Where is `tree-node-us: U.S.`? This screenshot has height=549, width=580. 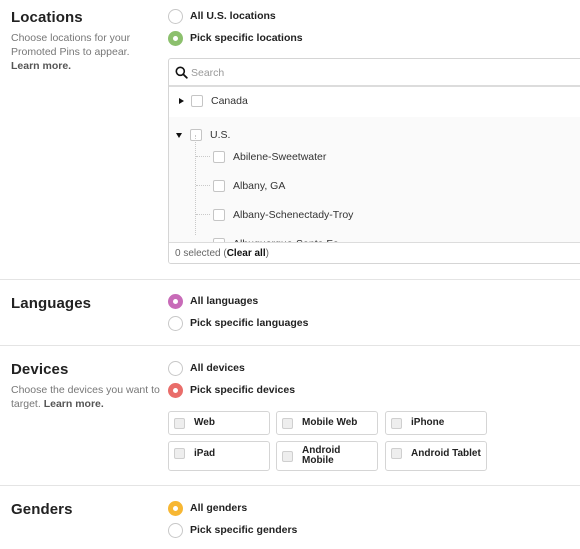
tree-node-us: U.S. is located at coordinates (203, 135).